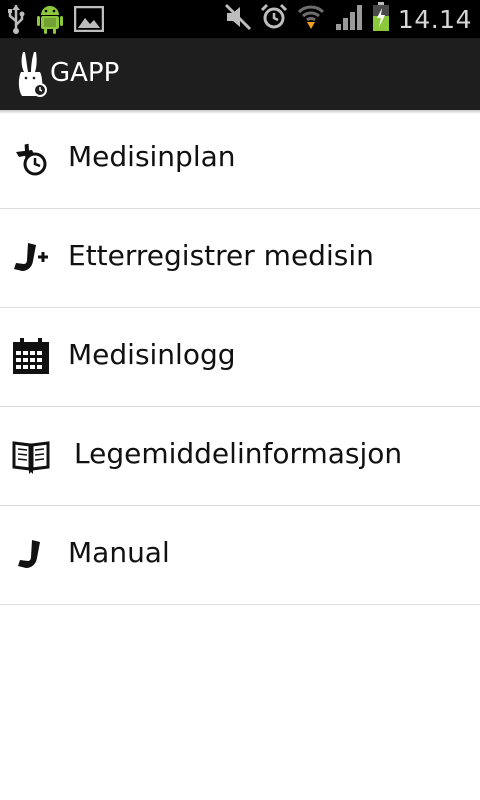  What do you see at coordinates (152, 354) in the screenshot?
I see `menu-item-label: Medisinlogg` at bounding box center [152, 354].